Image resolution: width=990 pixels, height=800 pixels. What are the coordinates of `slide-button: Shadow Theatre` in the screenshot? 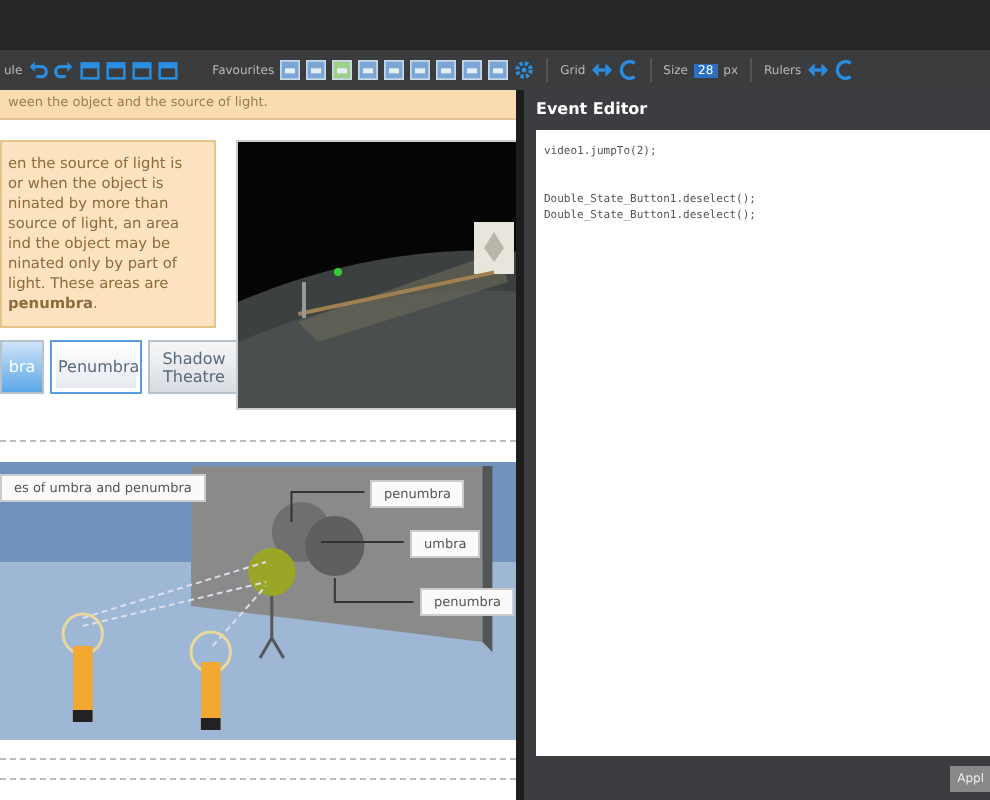 It's located at (194, 367).